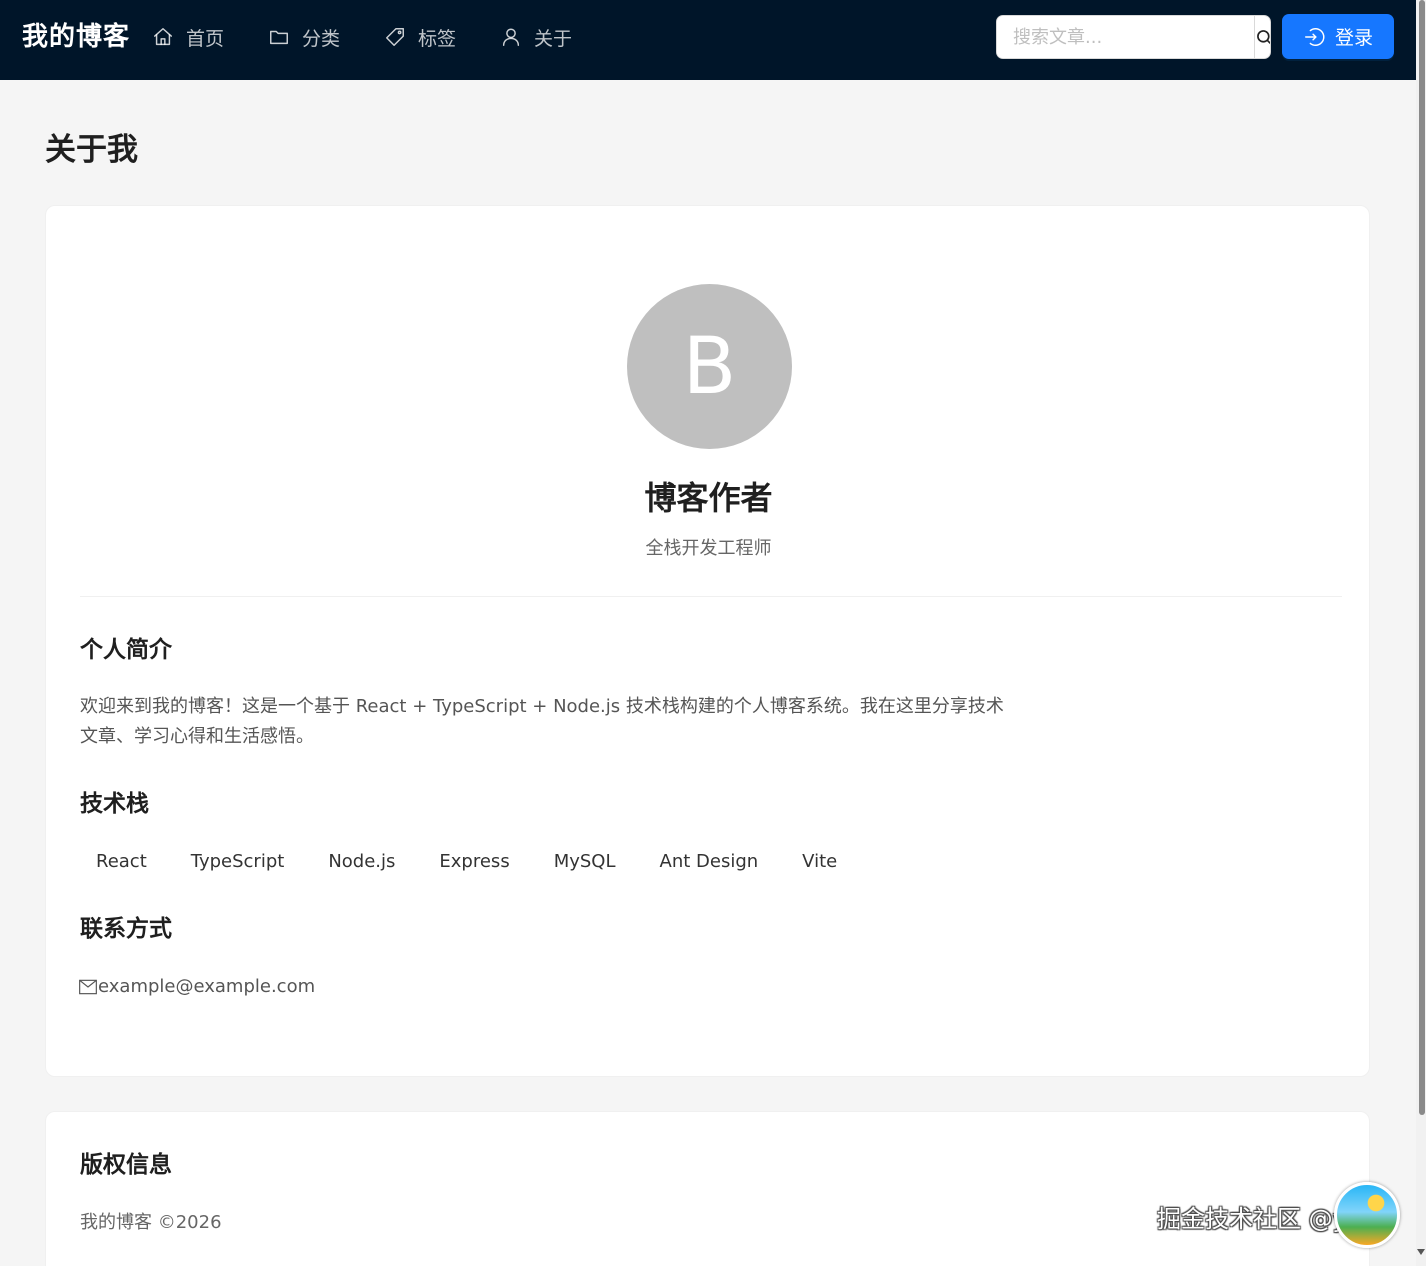 This screenshot has width=1426, height=1266. I want to click on copyright-text: 我的博客 ©2026, so click(151, 1222).